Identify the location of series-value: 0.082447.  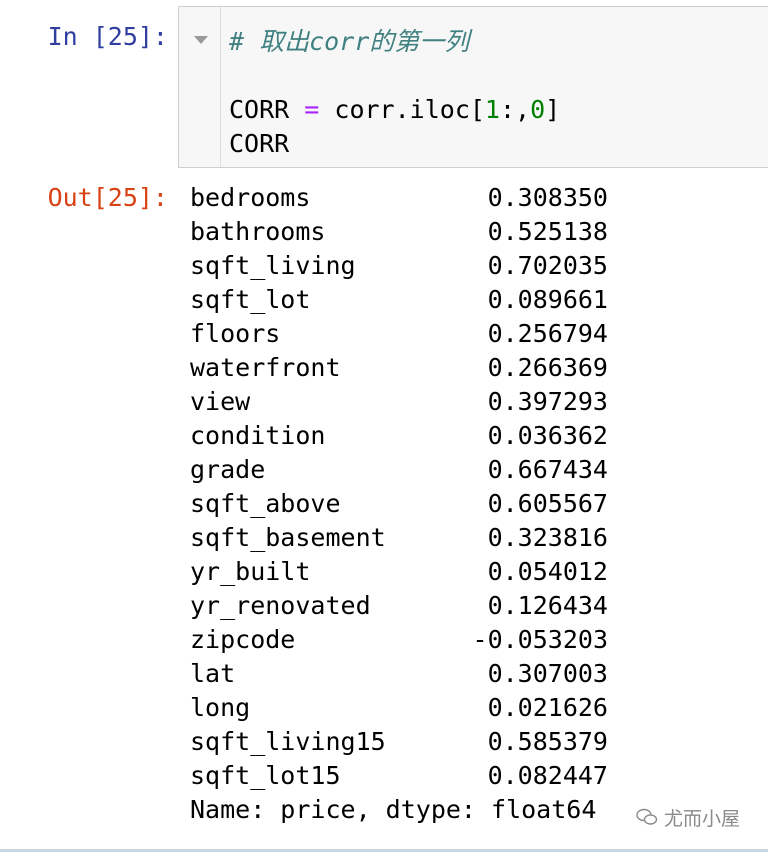
(547, 775).